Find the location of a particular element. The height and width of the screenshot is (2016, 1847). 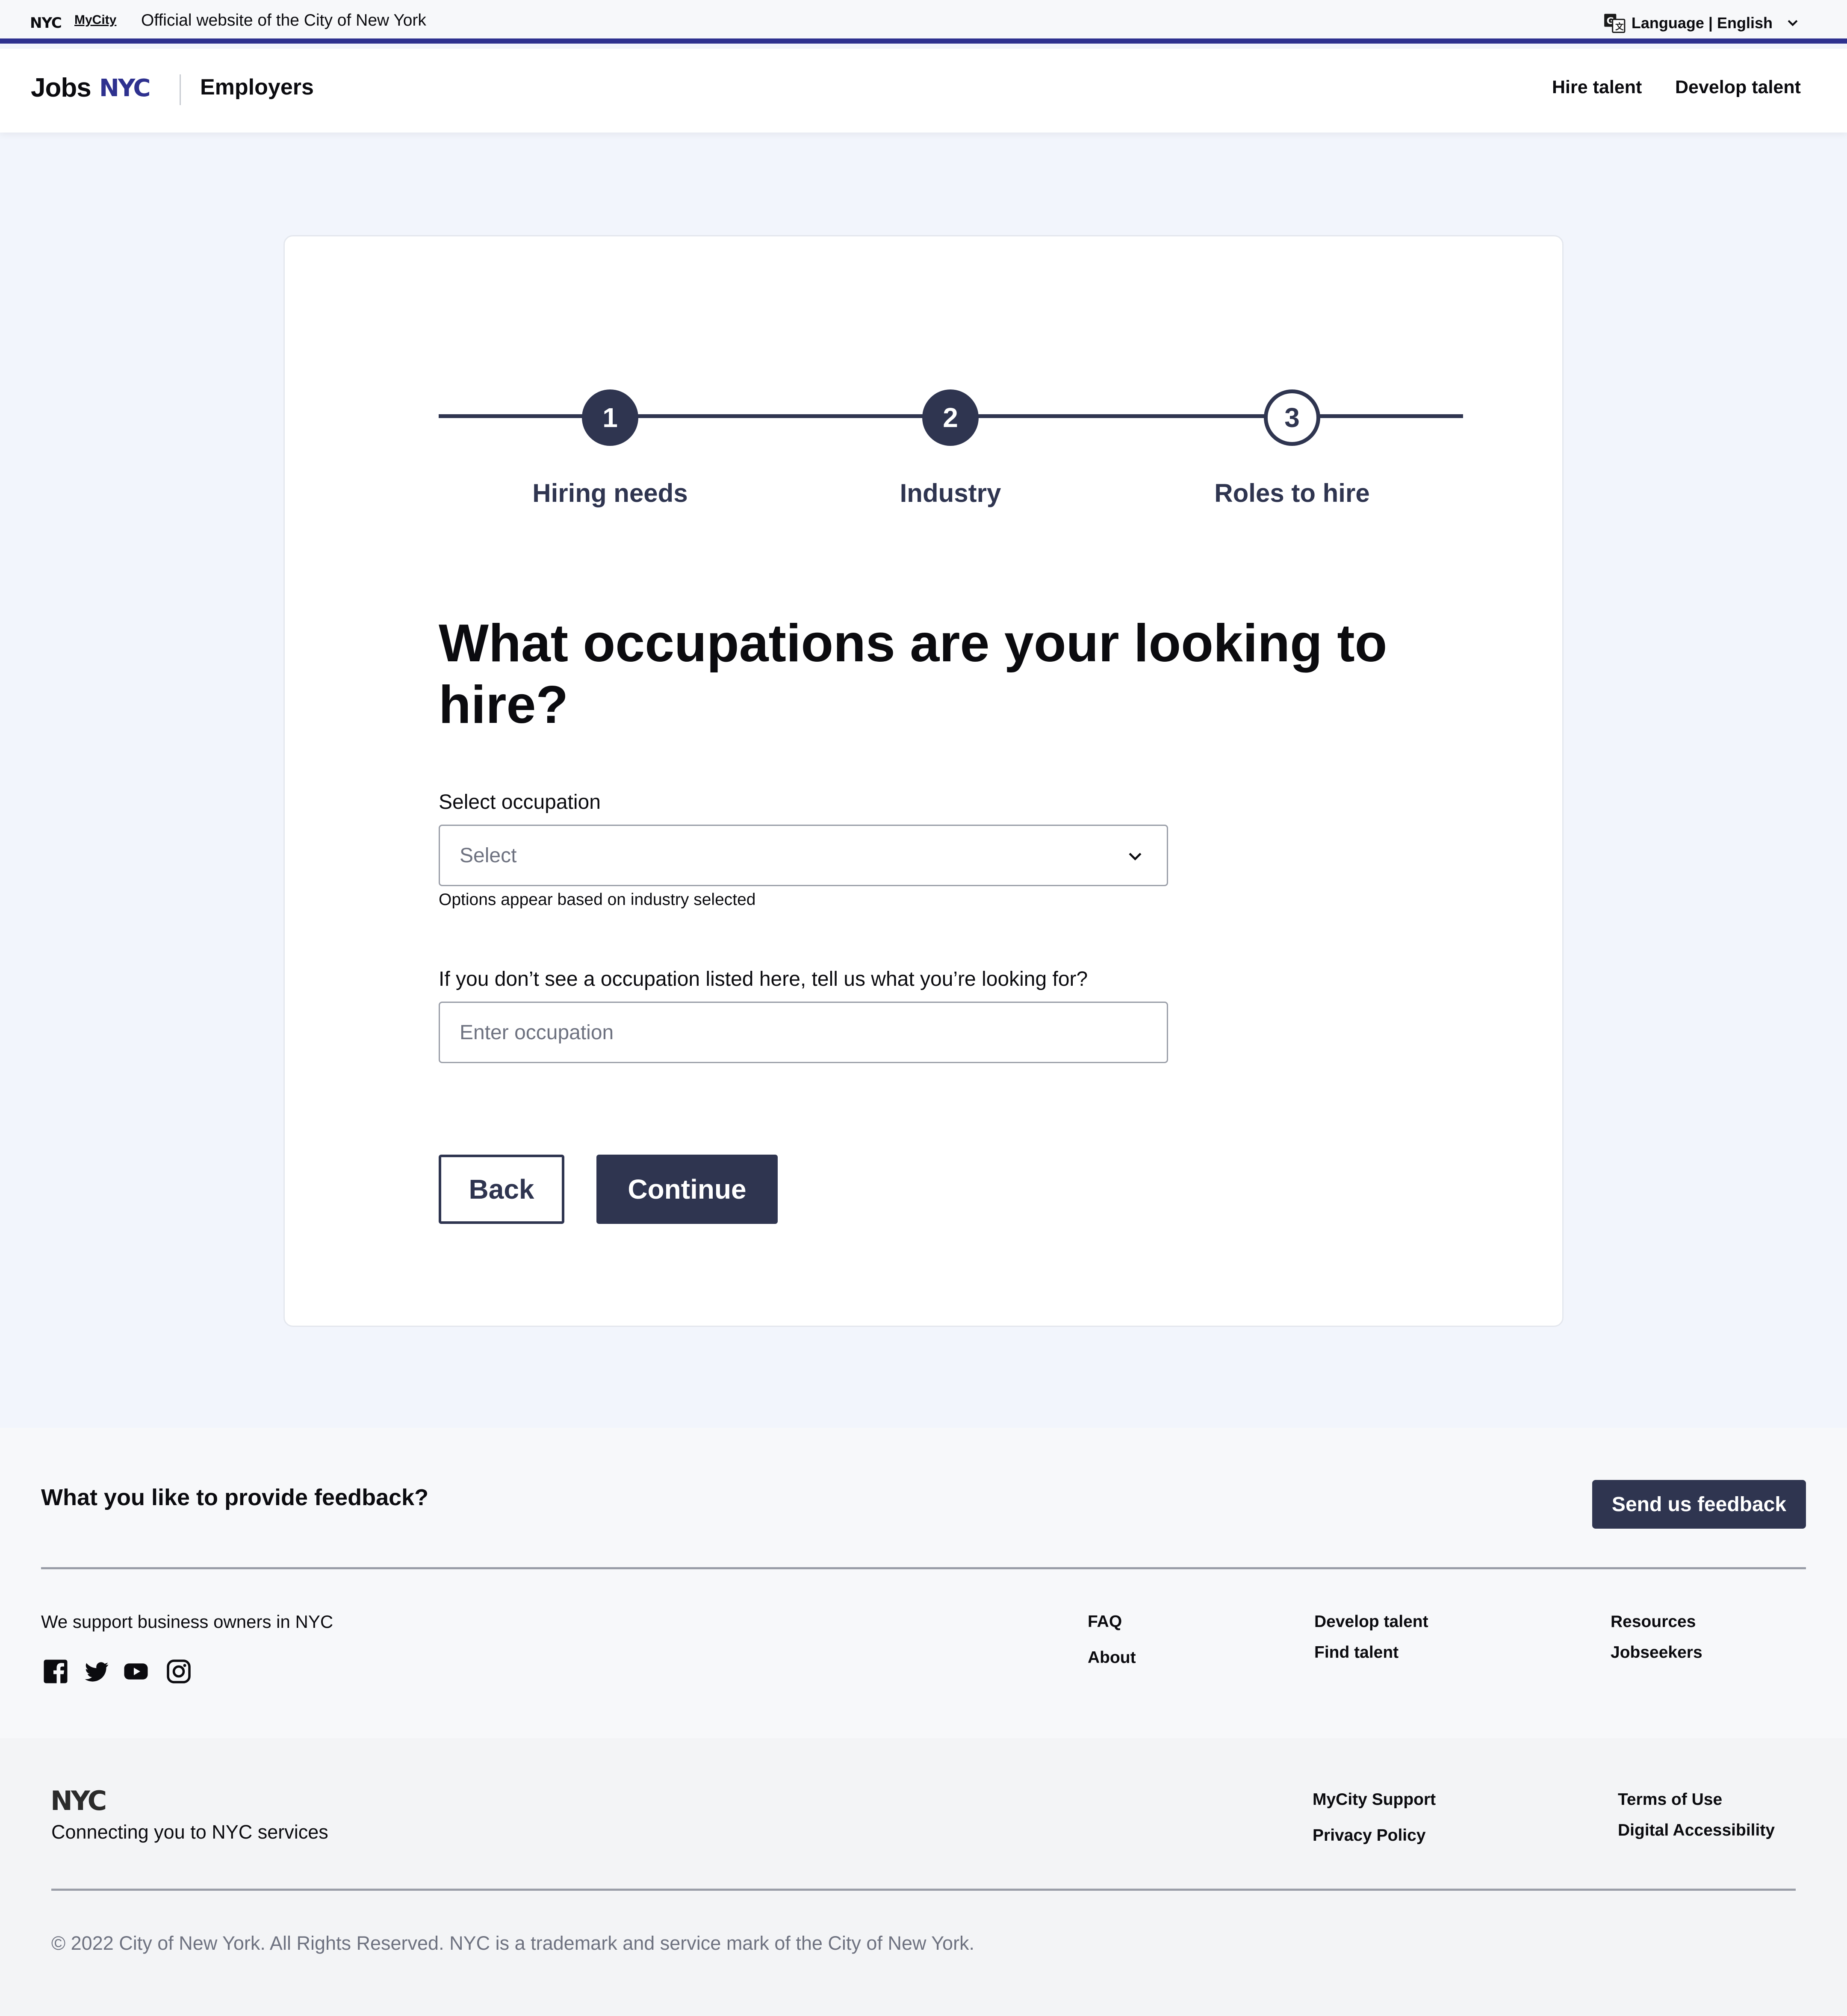

step-label-hiring-needs: Hiring needs is located at coordinates (610, 493).